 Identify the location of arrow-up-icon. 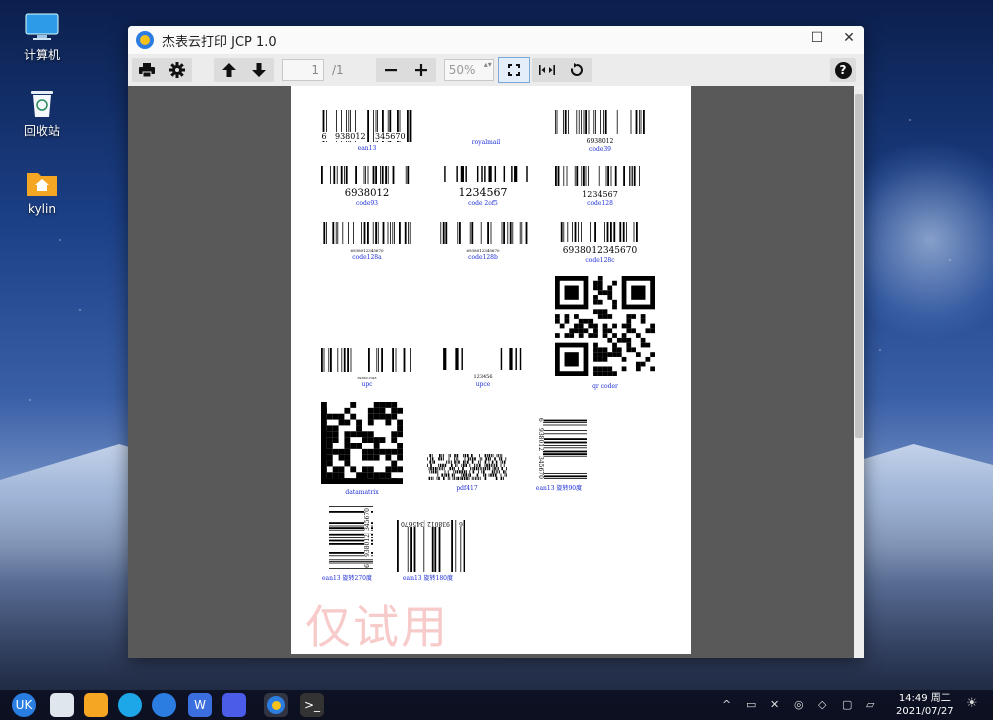
(229, 70).